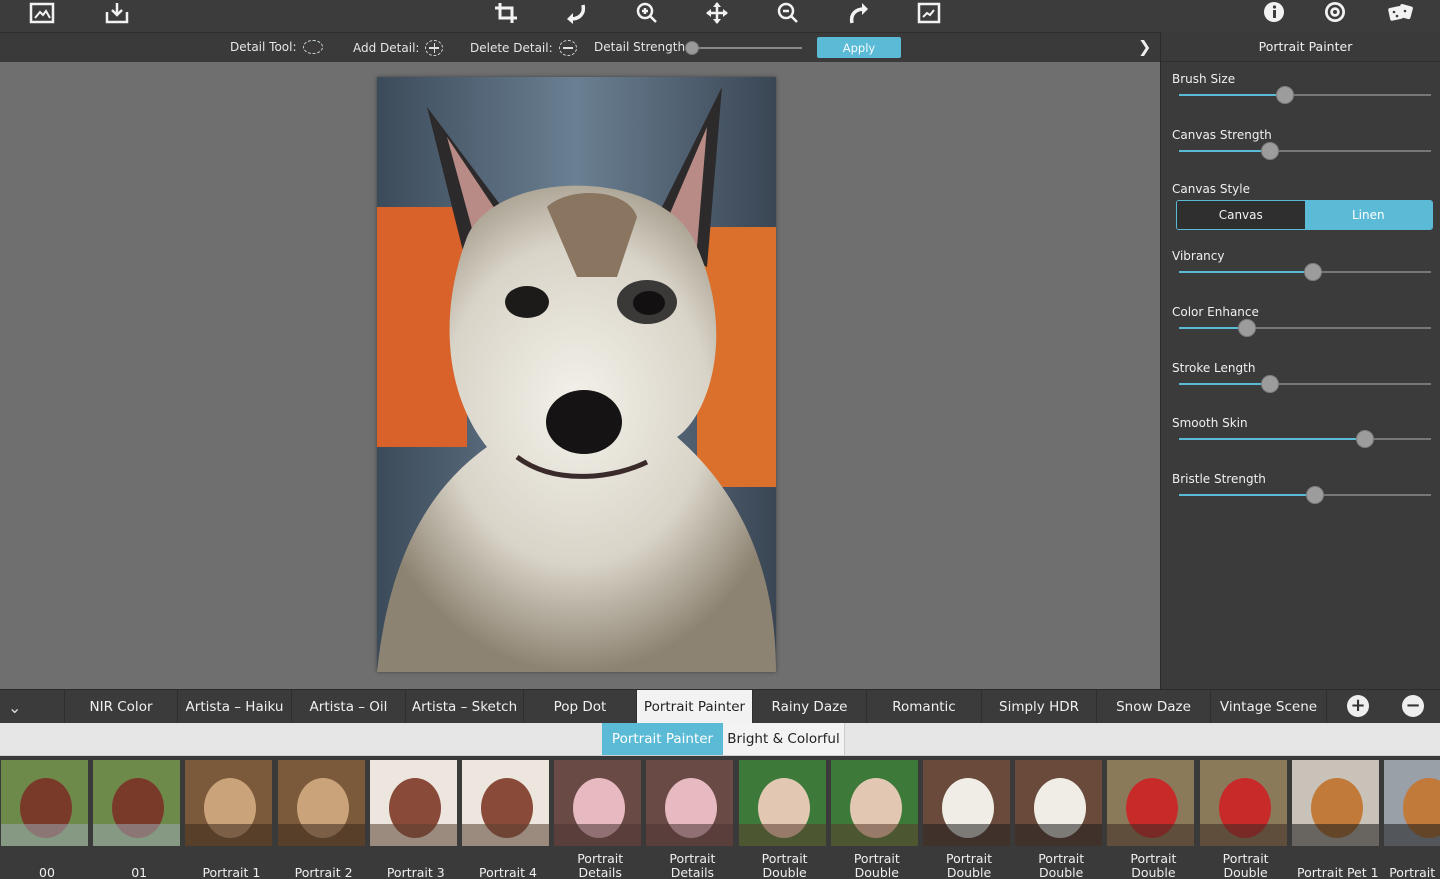 Image resolution: width=1440 pixels, height=879 pixels. Describe the element at coordinates (929, 13) in the screenshot. I see `fit-screen-icon` at that location.